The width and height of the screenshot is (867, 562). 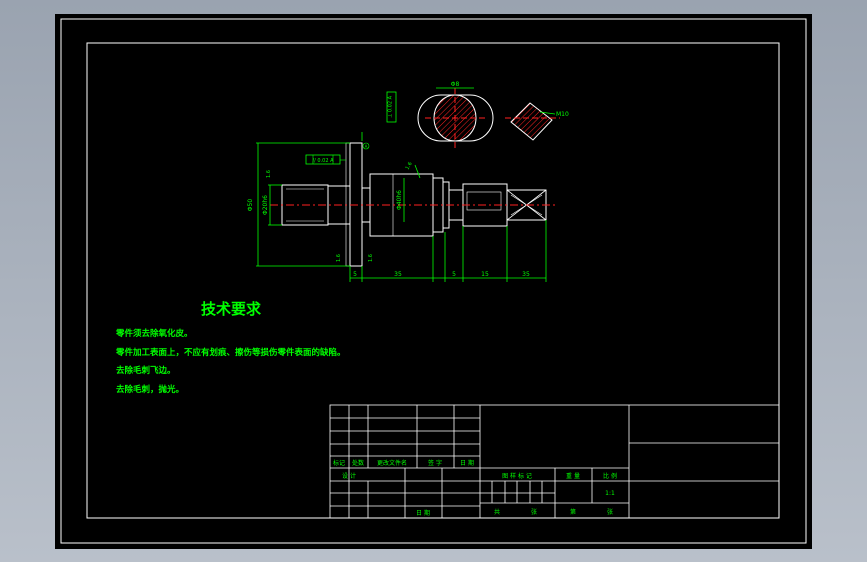 I want to click on dim-section-b: M10, so click(x=562, y=114).